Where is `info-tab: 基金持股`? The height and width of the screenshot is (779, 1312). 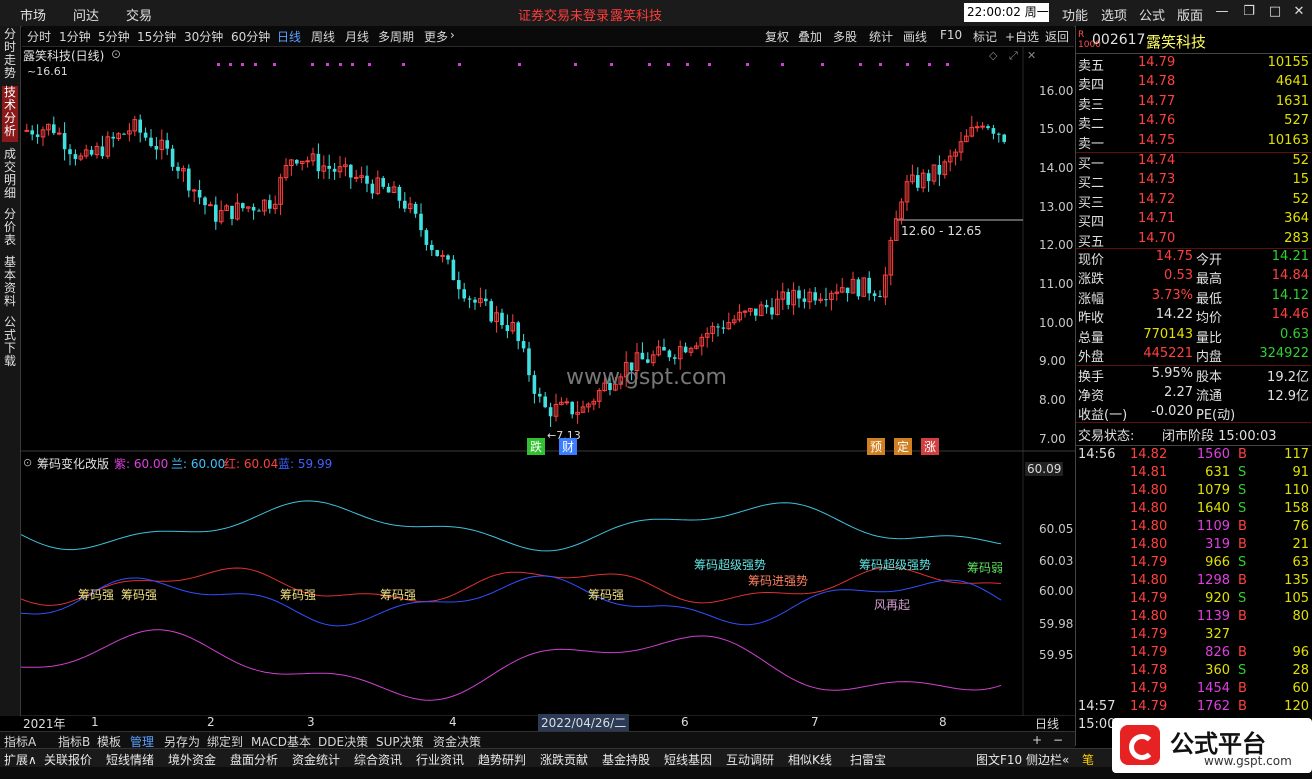
info-tab: 基金持股 is located at coordinates (626, 759).